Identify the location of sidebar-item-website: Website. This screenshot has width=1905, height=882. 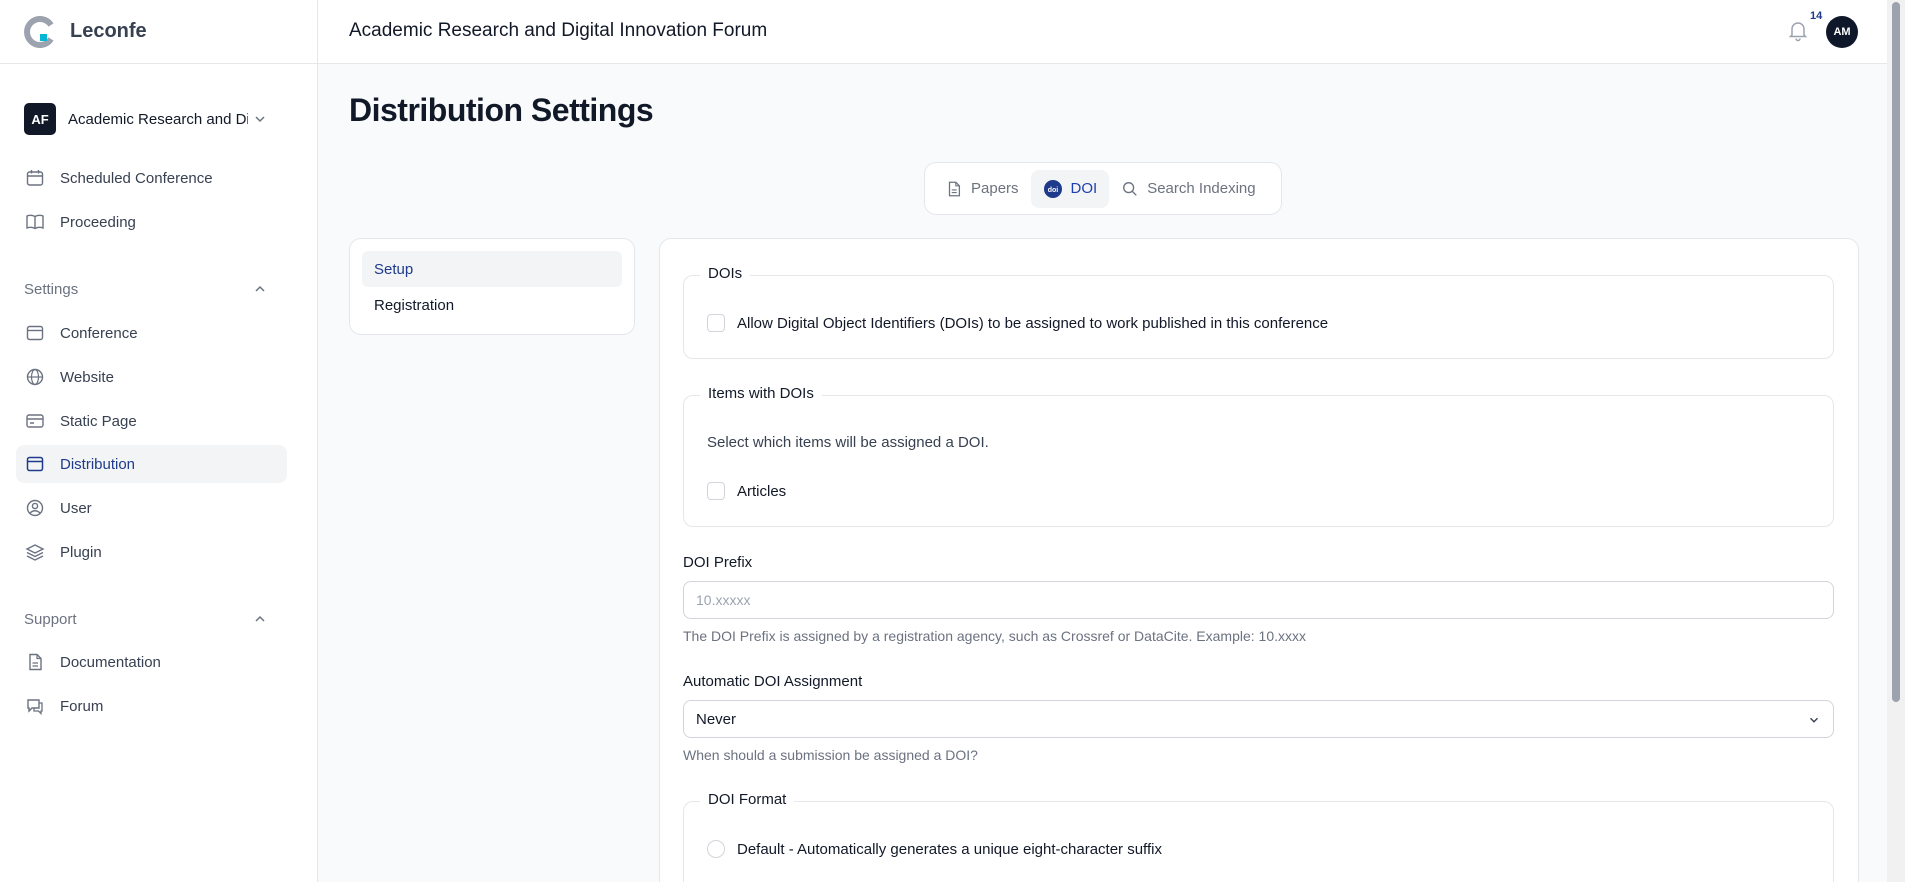
(151, 377).